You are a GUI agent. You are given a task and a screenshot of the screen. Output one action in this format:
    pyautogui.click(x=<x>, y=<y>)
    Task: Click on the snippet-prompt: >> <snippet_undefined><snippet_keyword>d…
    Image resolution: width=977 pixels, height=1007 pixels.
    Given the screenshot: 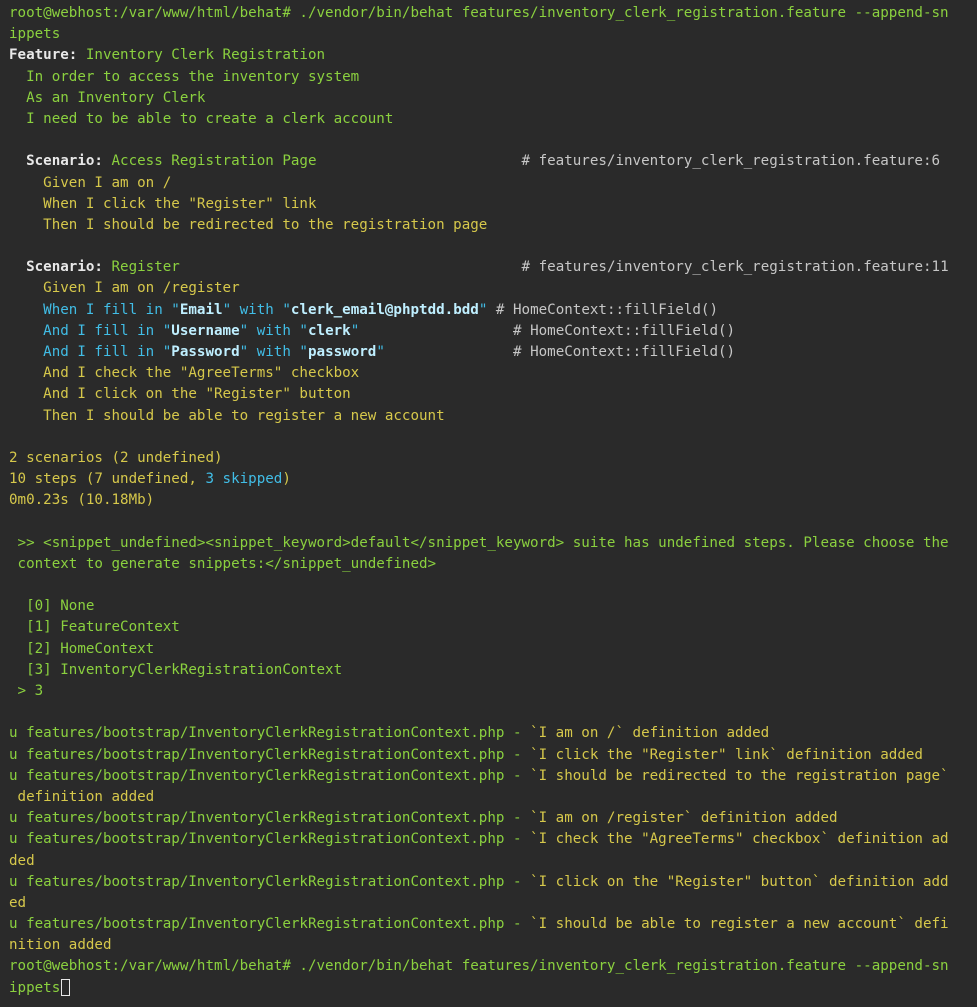 What is the action you would take?
    pyautogui.click(x=483, y=542)
    